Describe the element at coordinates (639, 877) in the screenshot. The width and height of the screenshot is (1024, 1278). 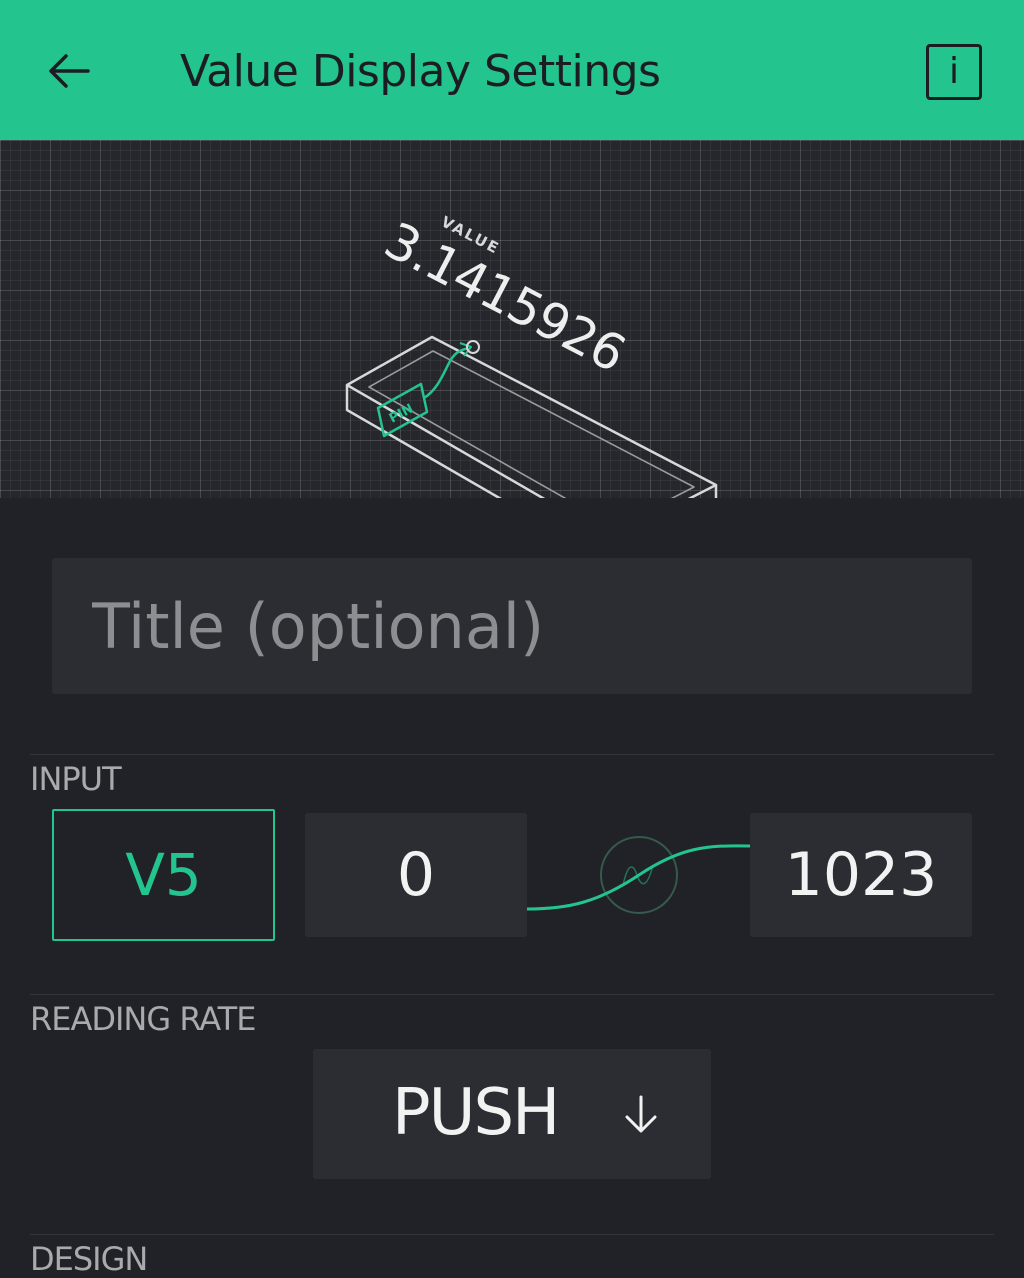
I see `mapping-curve` at that location.